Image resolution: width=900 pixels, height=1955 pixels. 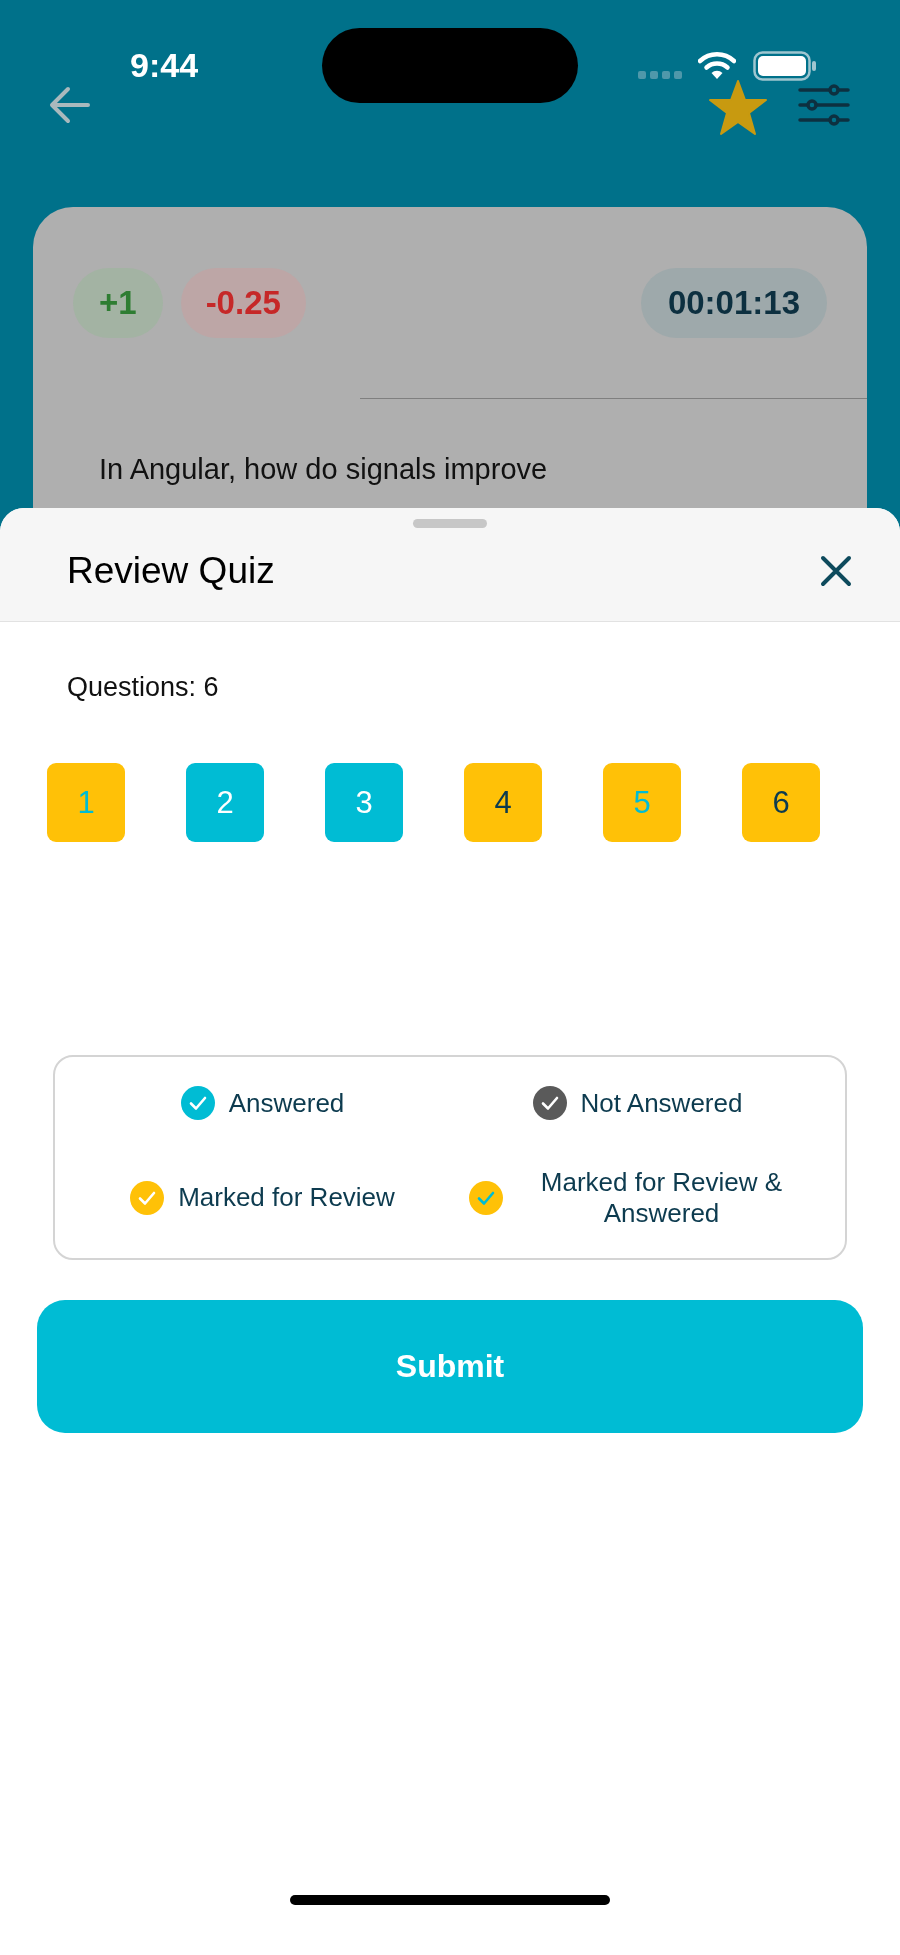 I want to click on timer-badge: 00:01:13, so click(x=733, y=303).